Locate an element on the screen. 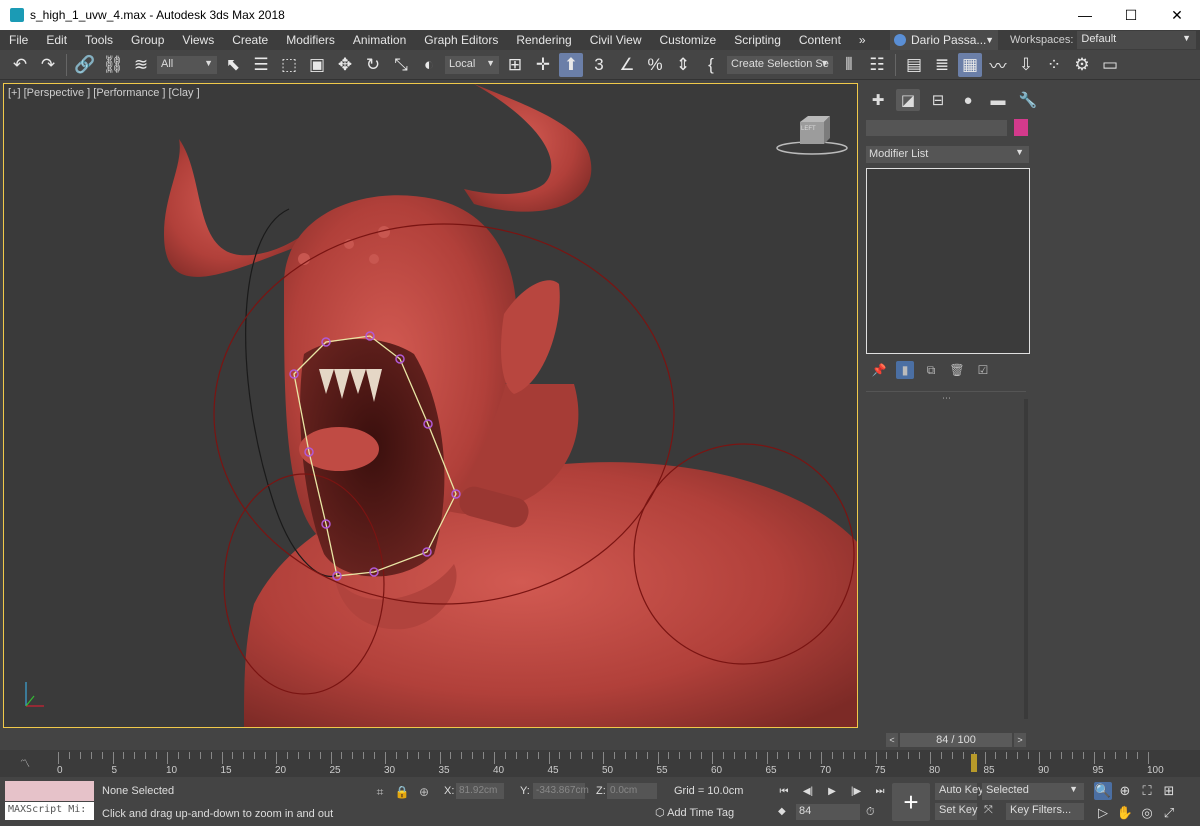 This screenshot has width=1200, height=826. next-key-icon: |▶ is located at coordinates (856, 791).